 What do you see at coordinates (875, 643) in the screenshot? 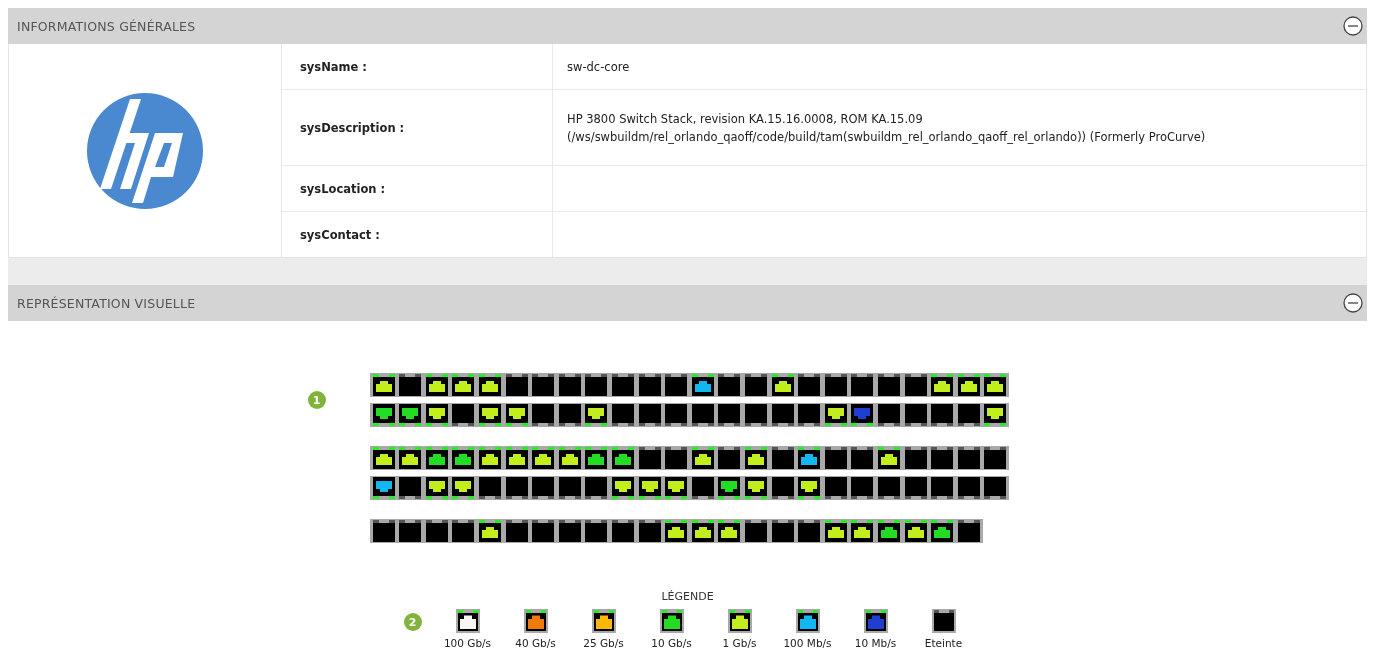
I see `legend-label: 10 Mb/s` at bounding box center [875, 643].